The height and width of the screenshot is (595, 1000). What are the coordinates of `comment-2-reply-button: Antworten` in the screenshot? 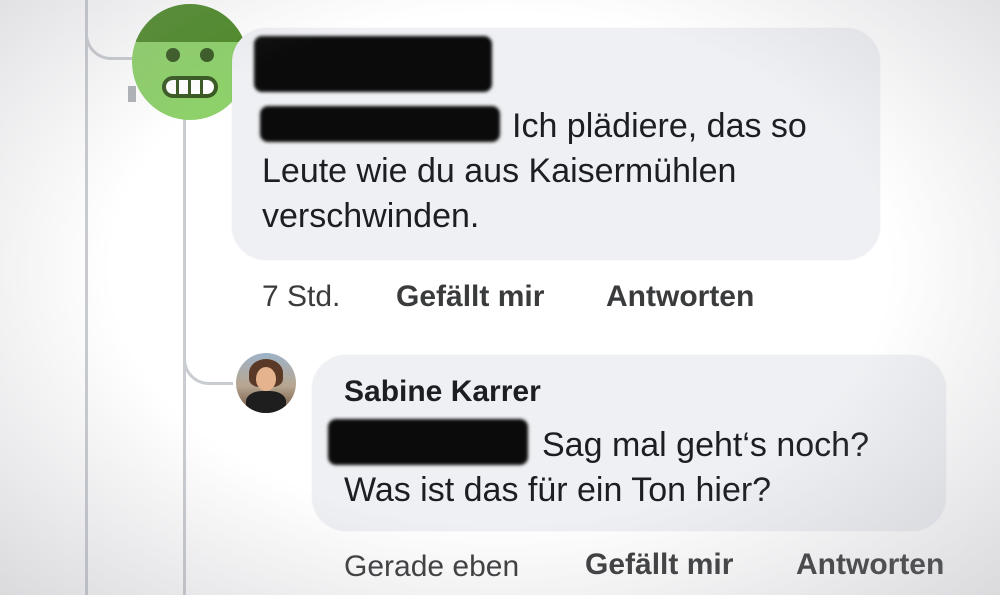 It's located at (870, 565).